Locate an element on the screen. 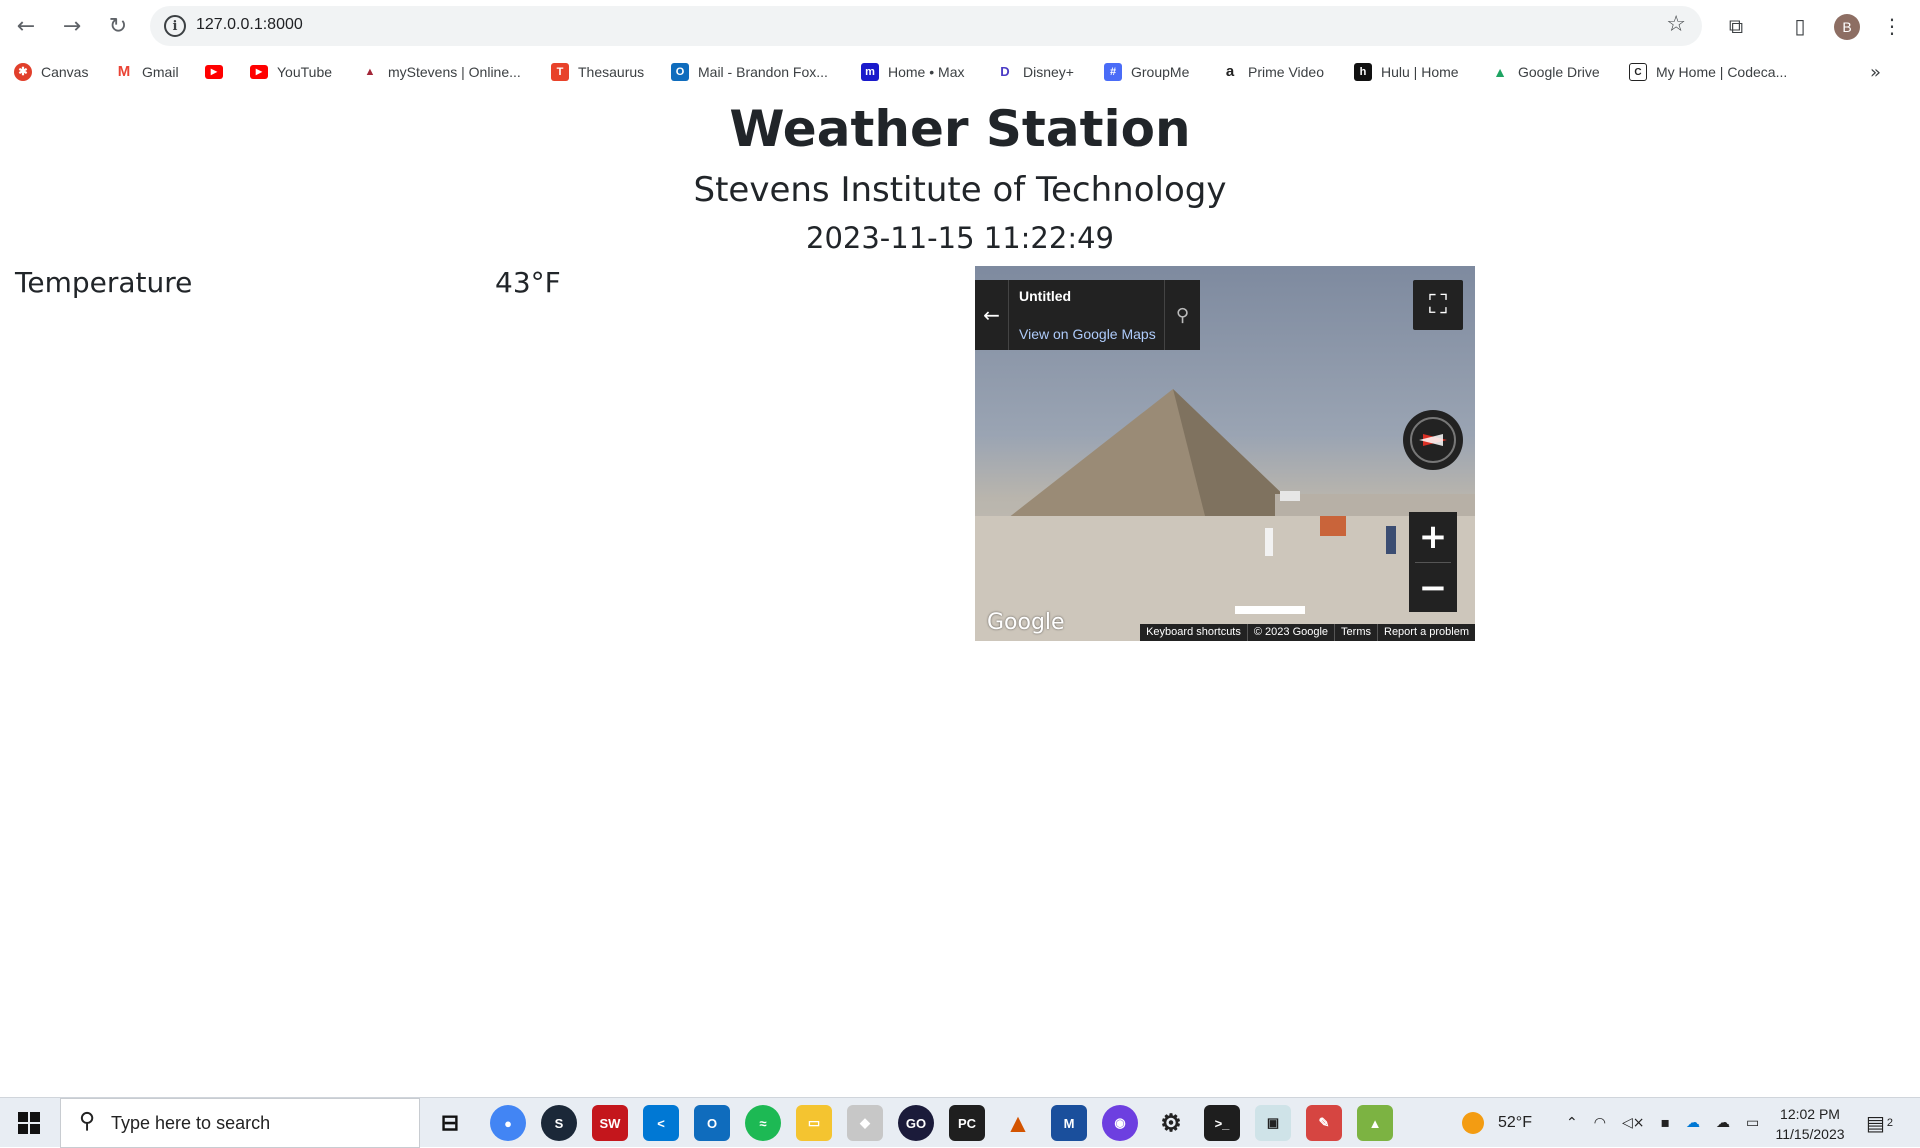 Image resolution: width=1920 pixels, height=1148 pixels. copyright-text: © 2023 Google is located at coordinates (1292, 632).